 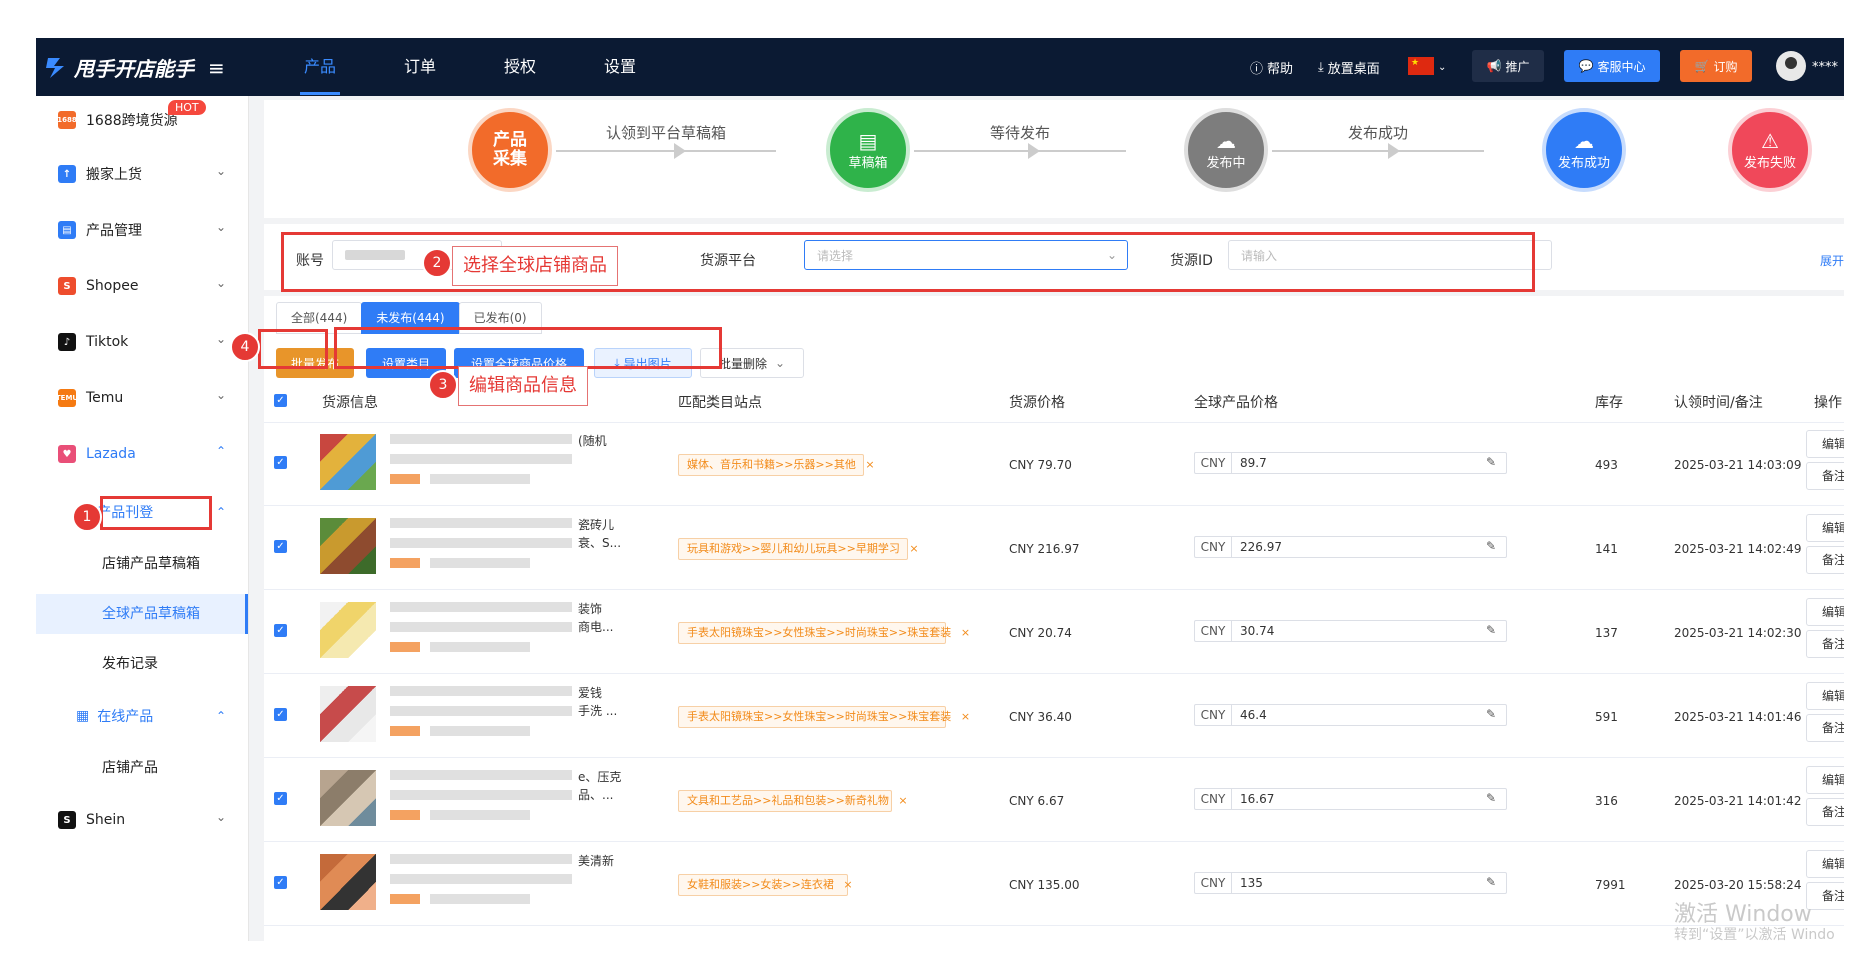 What do you see at coordinates (142, 716) in the screenshot?
I see `sidebar-group-online: ▦ 在线产品 ⌃` at bounding box center [142, 716].